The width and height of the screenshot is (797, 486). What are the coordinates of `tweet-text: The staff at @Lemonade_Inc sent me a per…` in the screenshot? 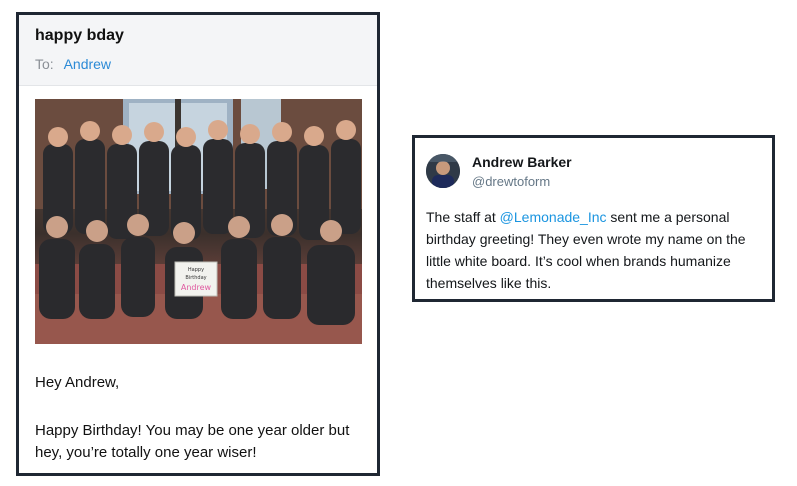 It's located at (595, 250).